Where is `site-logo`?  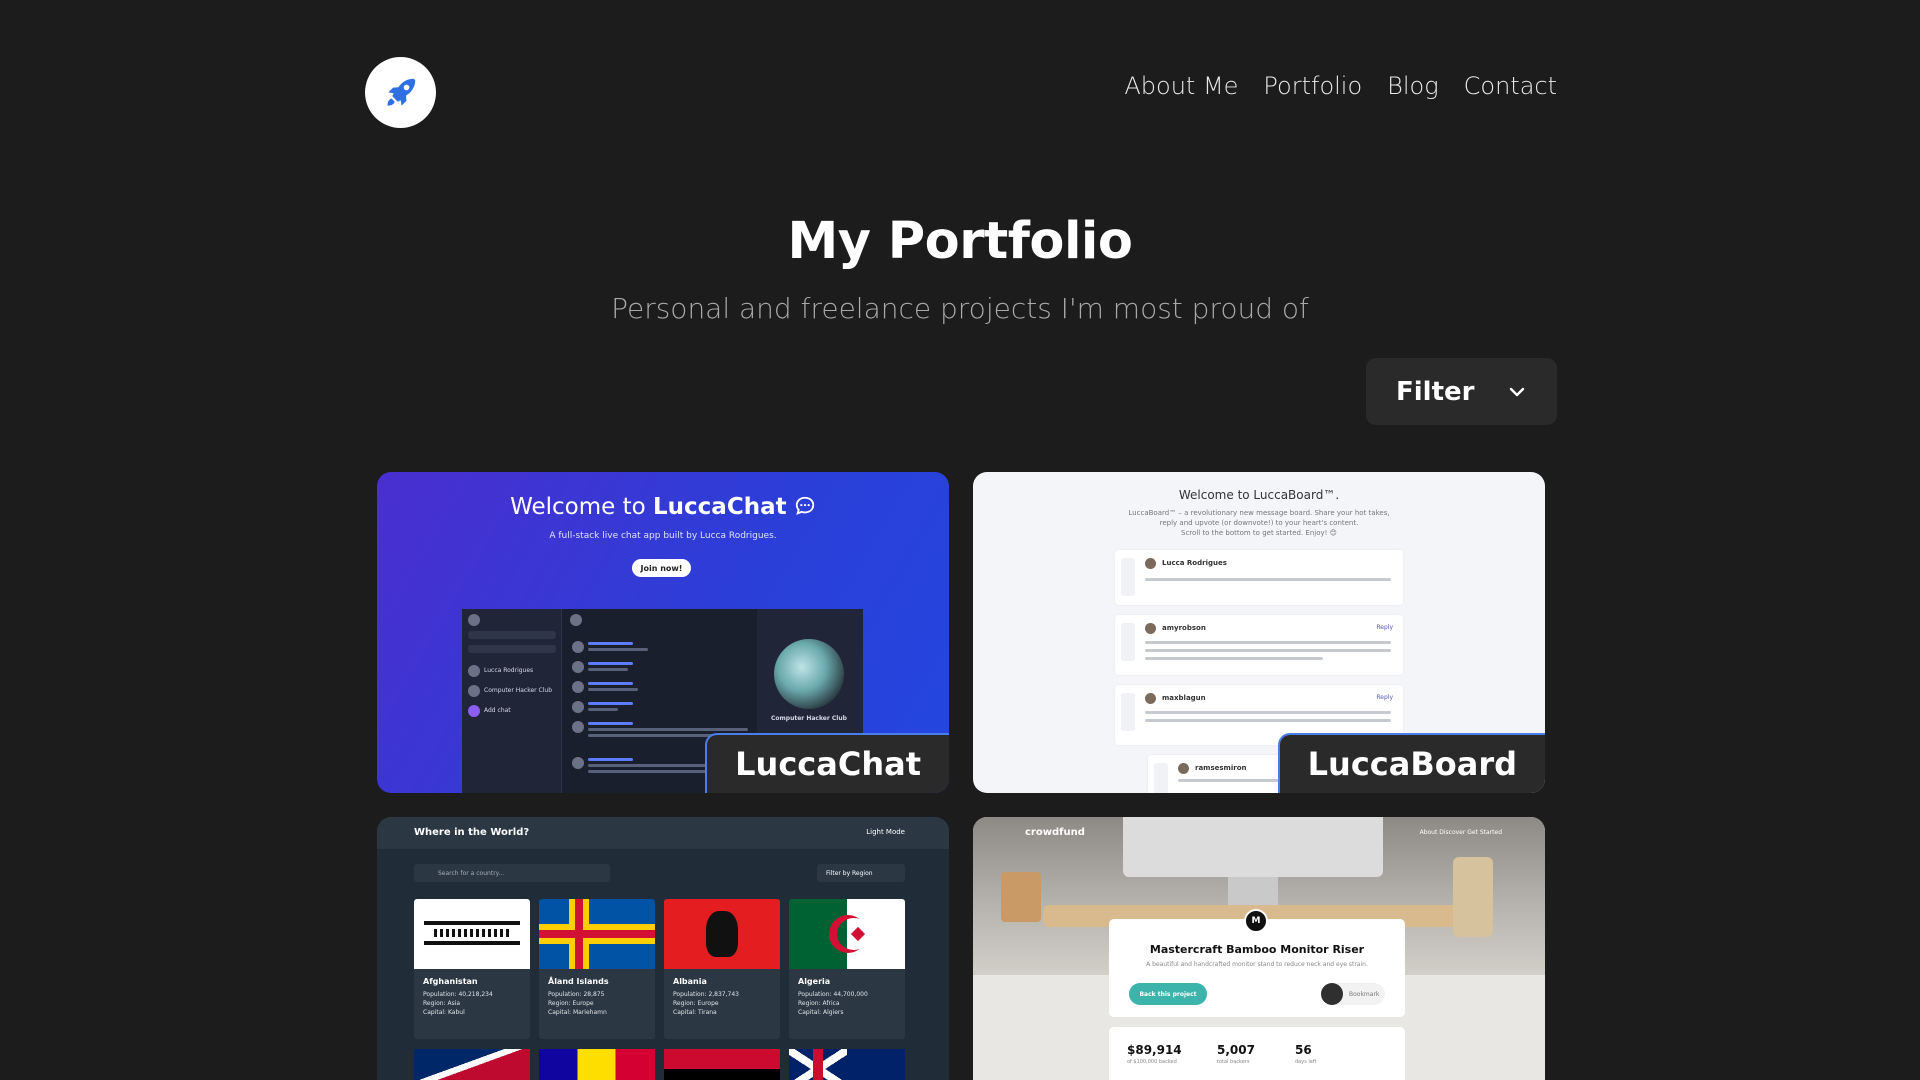 site-logo is located at coordinates (400, 92).